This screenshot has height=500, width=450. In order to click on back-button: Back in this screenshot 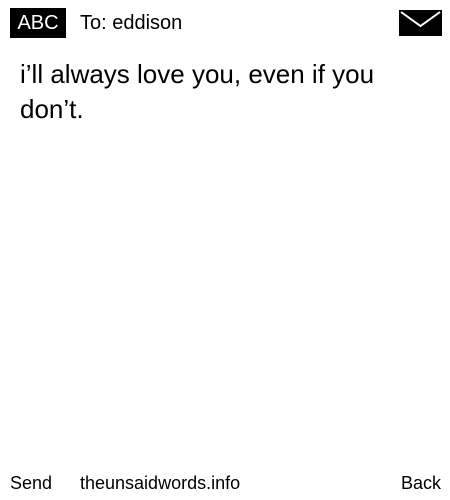, I will do `click(421, 483)`.